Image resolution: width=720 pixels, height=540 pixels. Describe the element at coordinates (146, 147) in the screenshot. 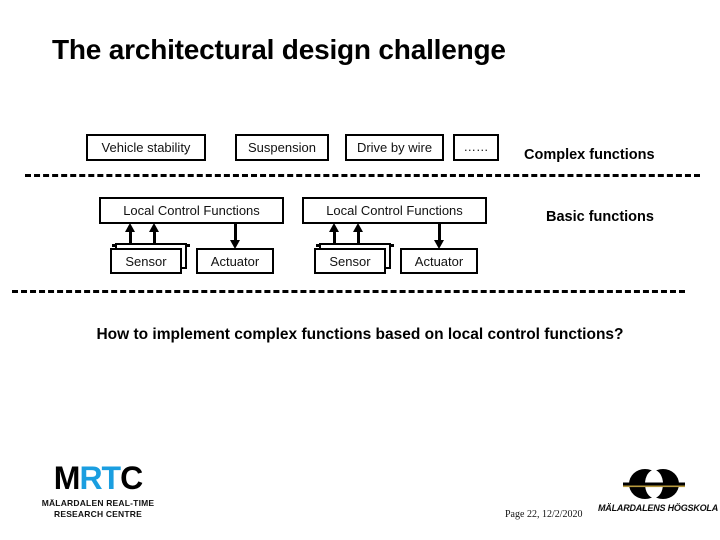

I see `complex-box-vehicle-stability: Vehicle stability` at that location.